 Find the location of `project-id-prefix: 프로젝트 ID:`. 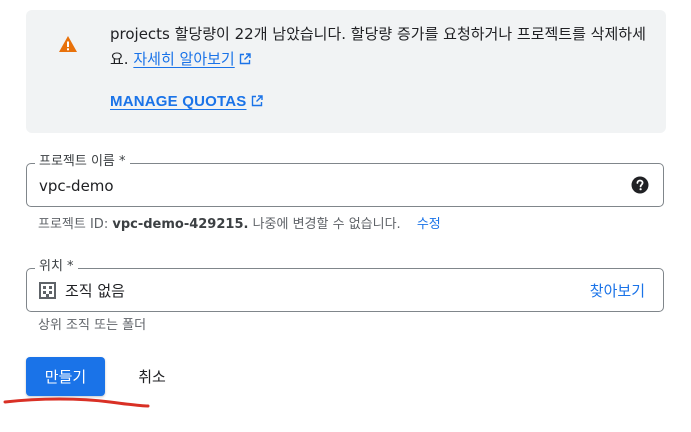

project-id-prefix: 프로젝트 ID: is located at coordinates (73, 224).